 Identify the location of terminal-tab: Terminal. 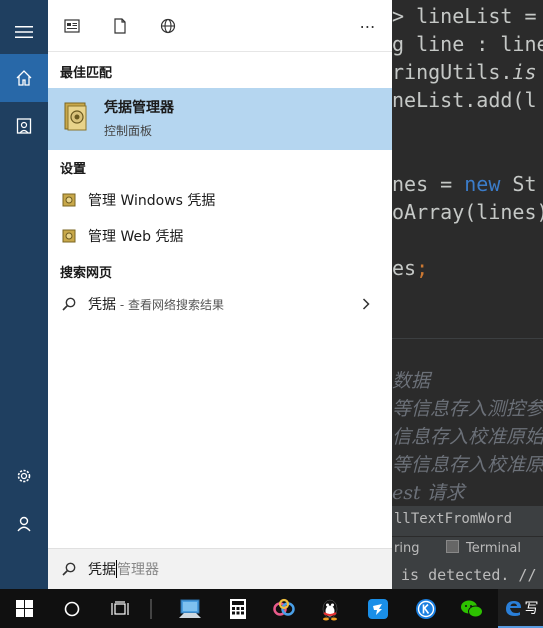
(493, 548).